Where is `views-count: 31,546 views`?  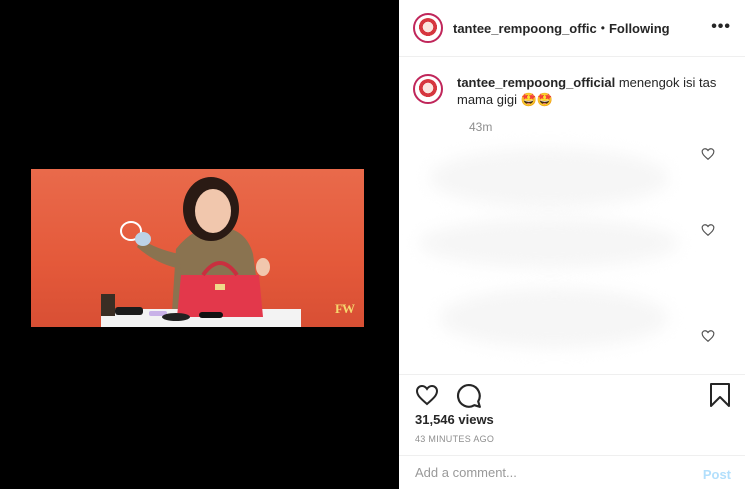
views-count: 31,546 views is located at coordinates (454, 419).